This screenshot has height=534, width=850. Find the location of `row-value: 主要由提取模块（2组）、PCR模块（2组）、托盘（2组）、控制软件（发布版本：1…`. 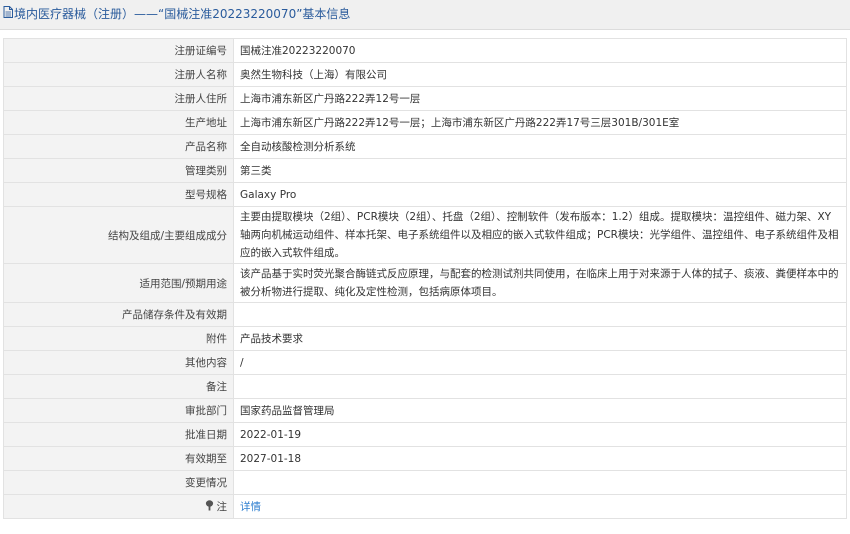

row-value: 主要由提取模块（2组）、PCR模块（2组）、托盘（2组）、控制软件（发布版本：1… is located at coordinates (540, 235).